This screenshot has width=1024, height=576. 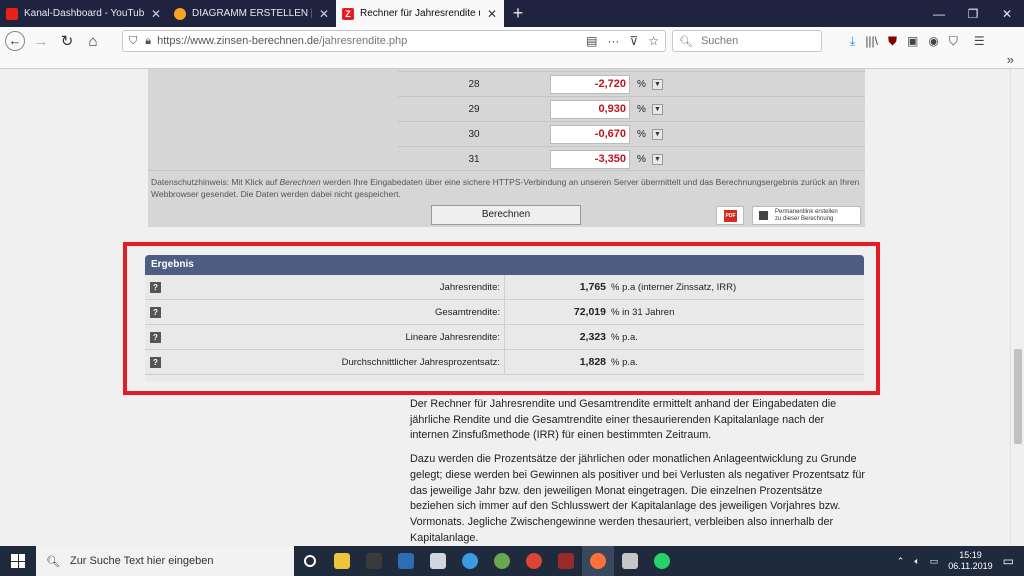 What do you see at coordinates (190, 182) in the screenshot?
I see `privacy-label: Datenschutzhinweis:` at bounding box center [190, 182].